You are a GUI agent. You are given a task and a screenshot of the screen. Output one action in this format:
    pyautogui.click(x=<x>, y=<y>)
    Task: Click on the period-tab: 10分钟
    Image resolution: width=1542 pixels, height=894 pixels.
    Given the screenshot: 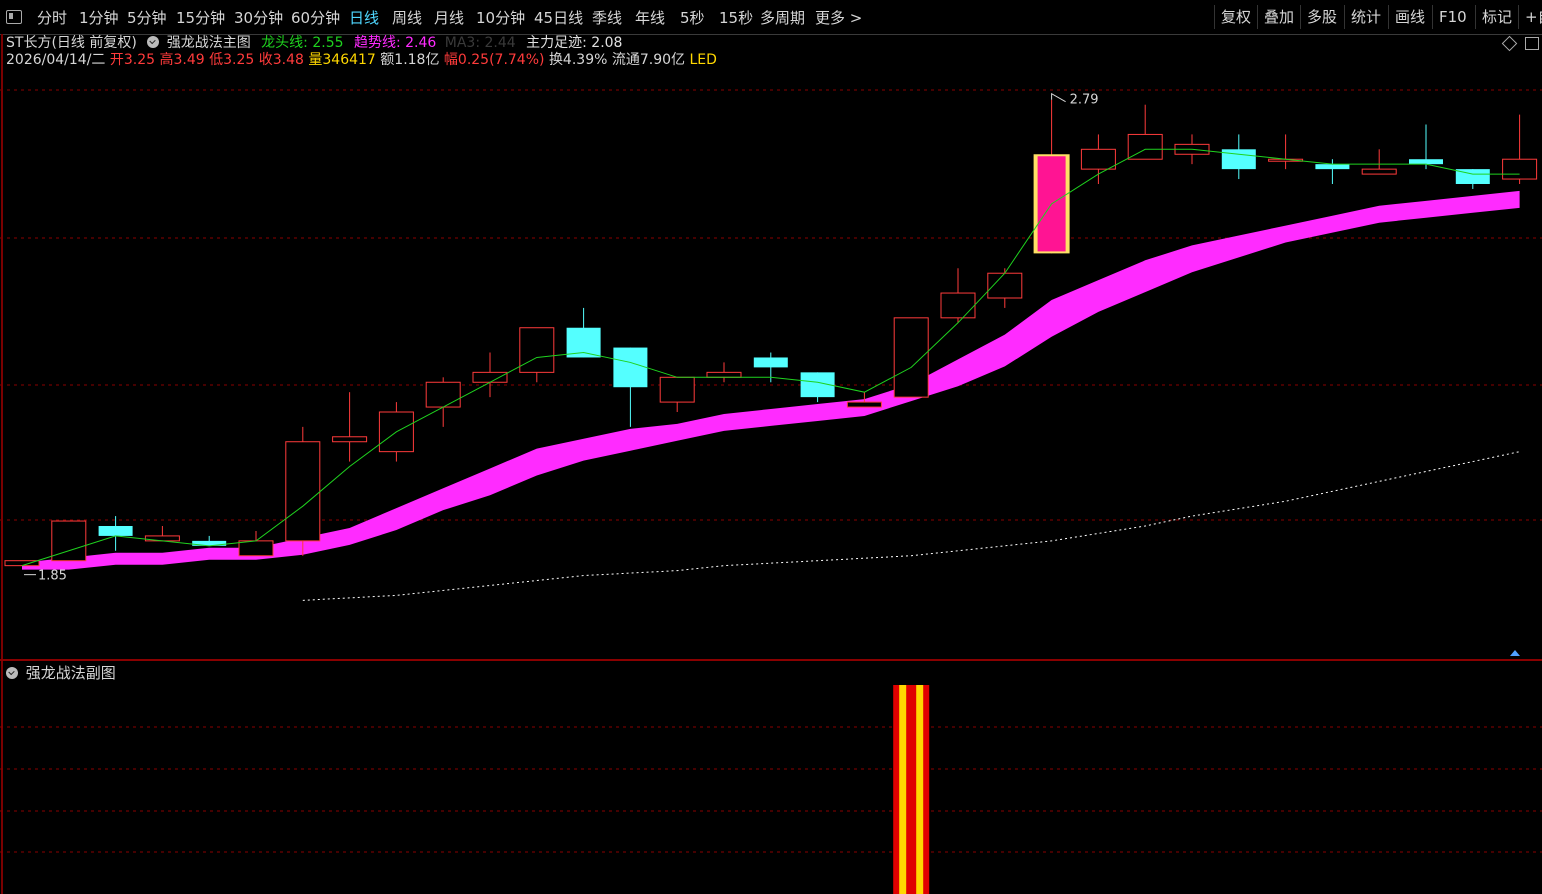 What is the action you would take?
    pyautogui.click(x=500, y=18)
    